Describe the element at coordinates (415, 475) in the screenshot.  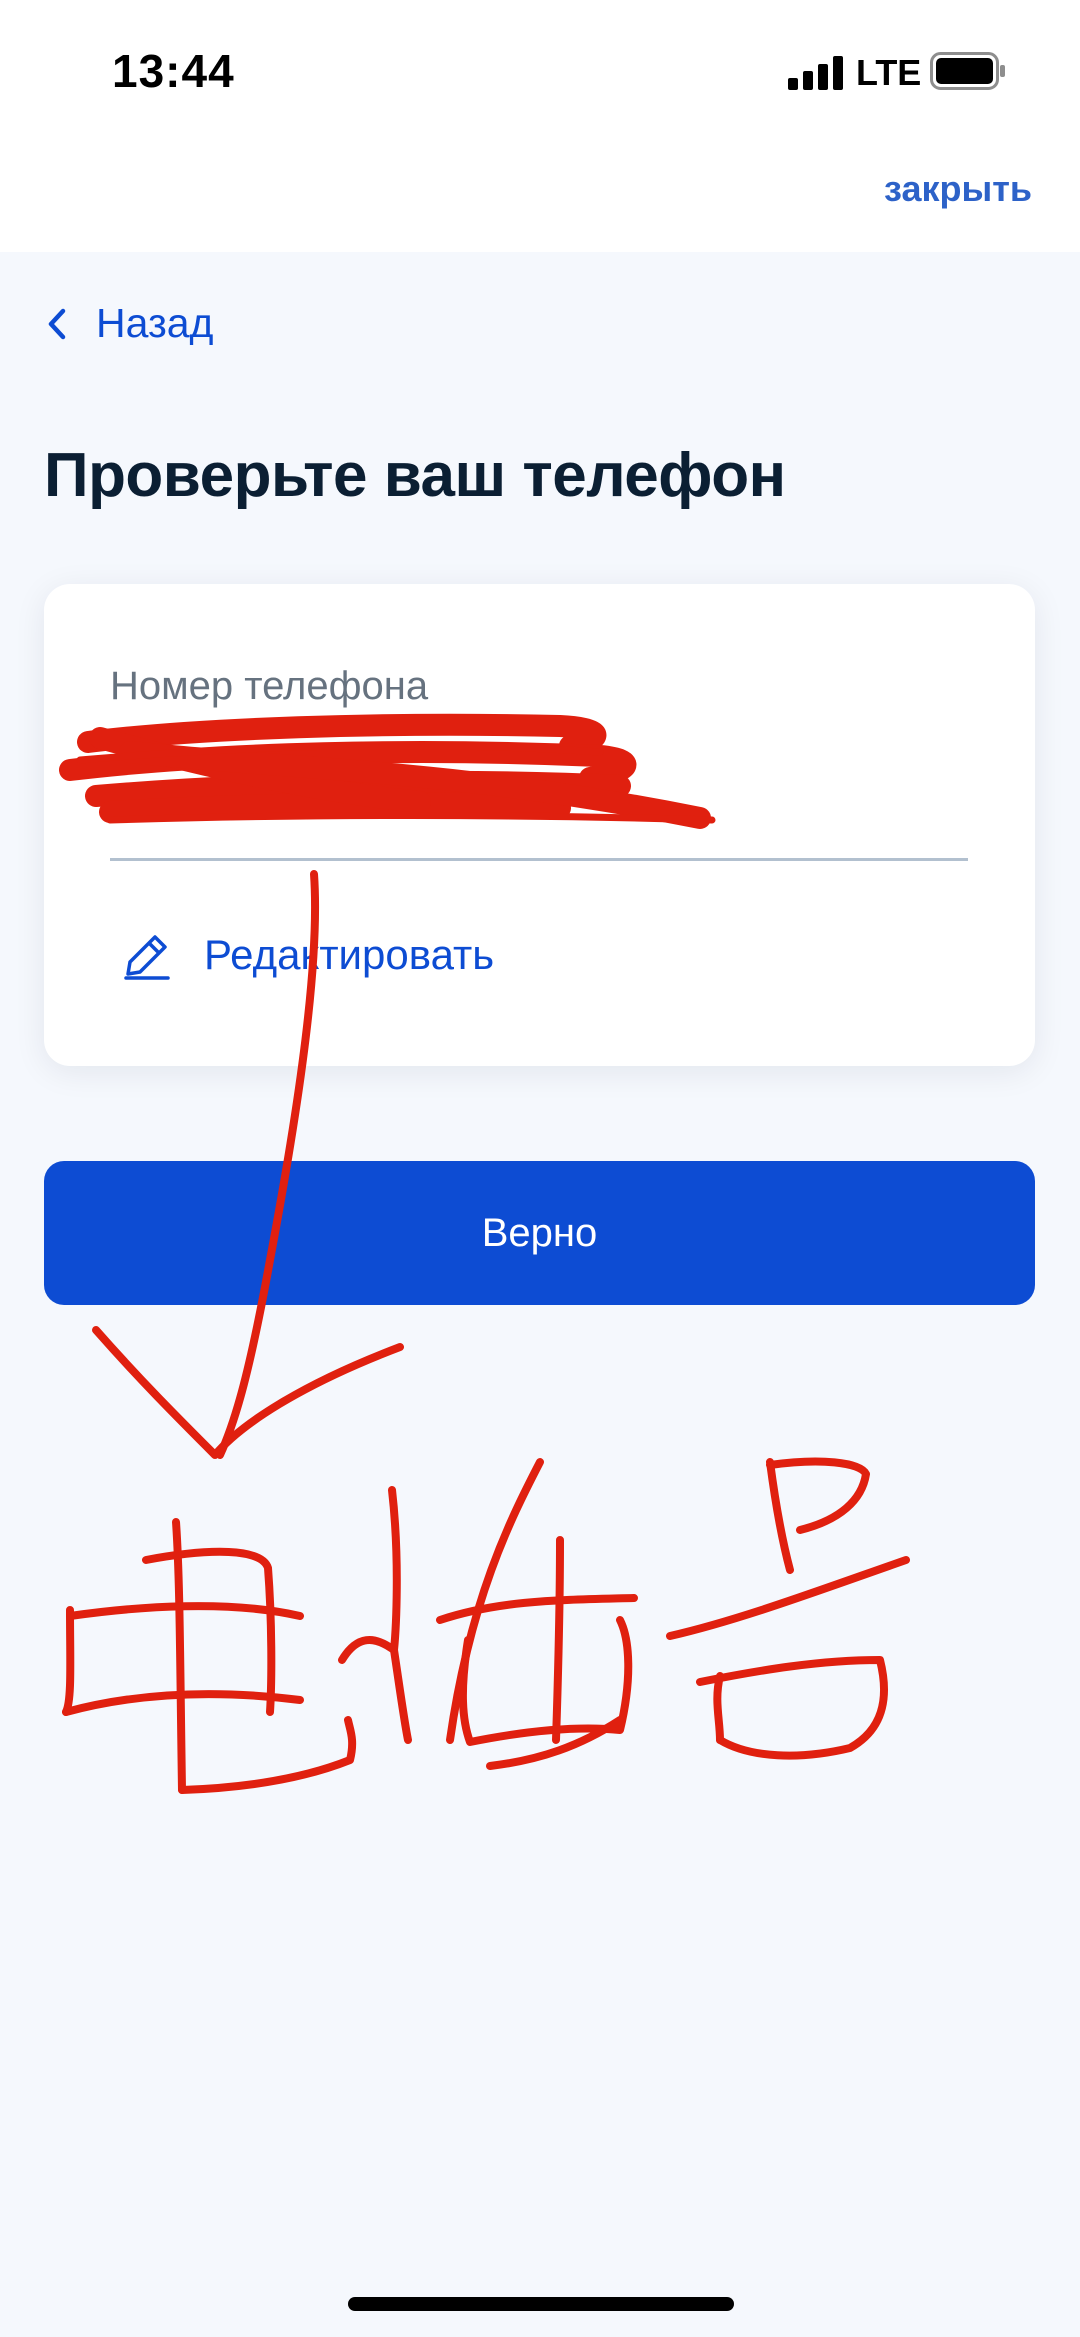
I see `page-title: Проверьте ваш телефон` at that location.